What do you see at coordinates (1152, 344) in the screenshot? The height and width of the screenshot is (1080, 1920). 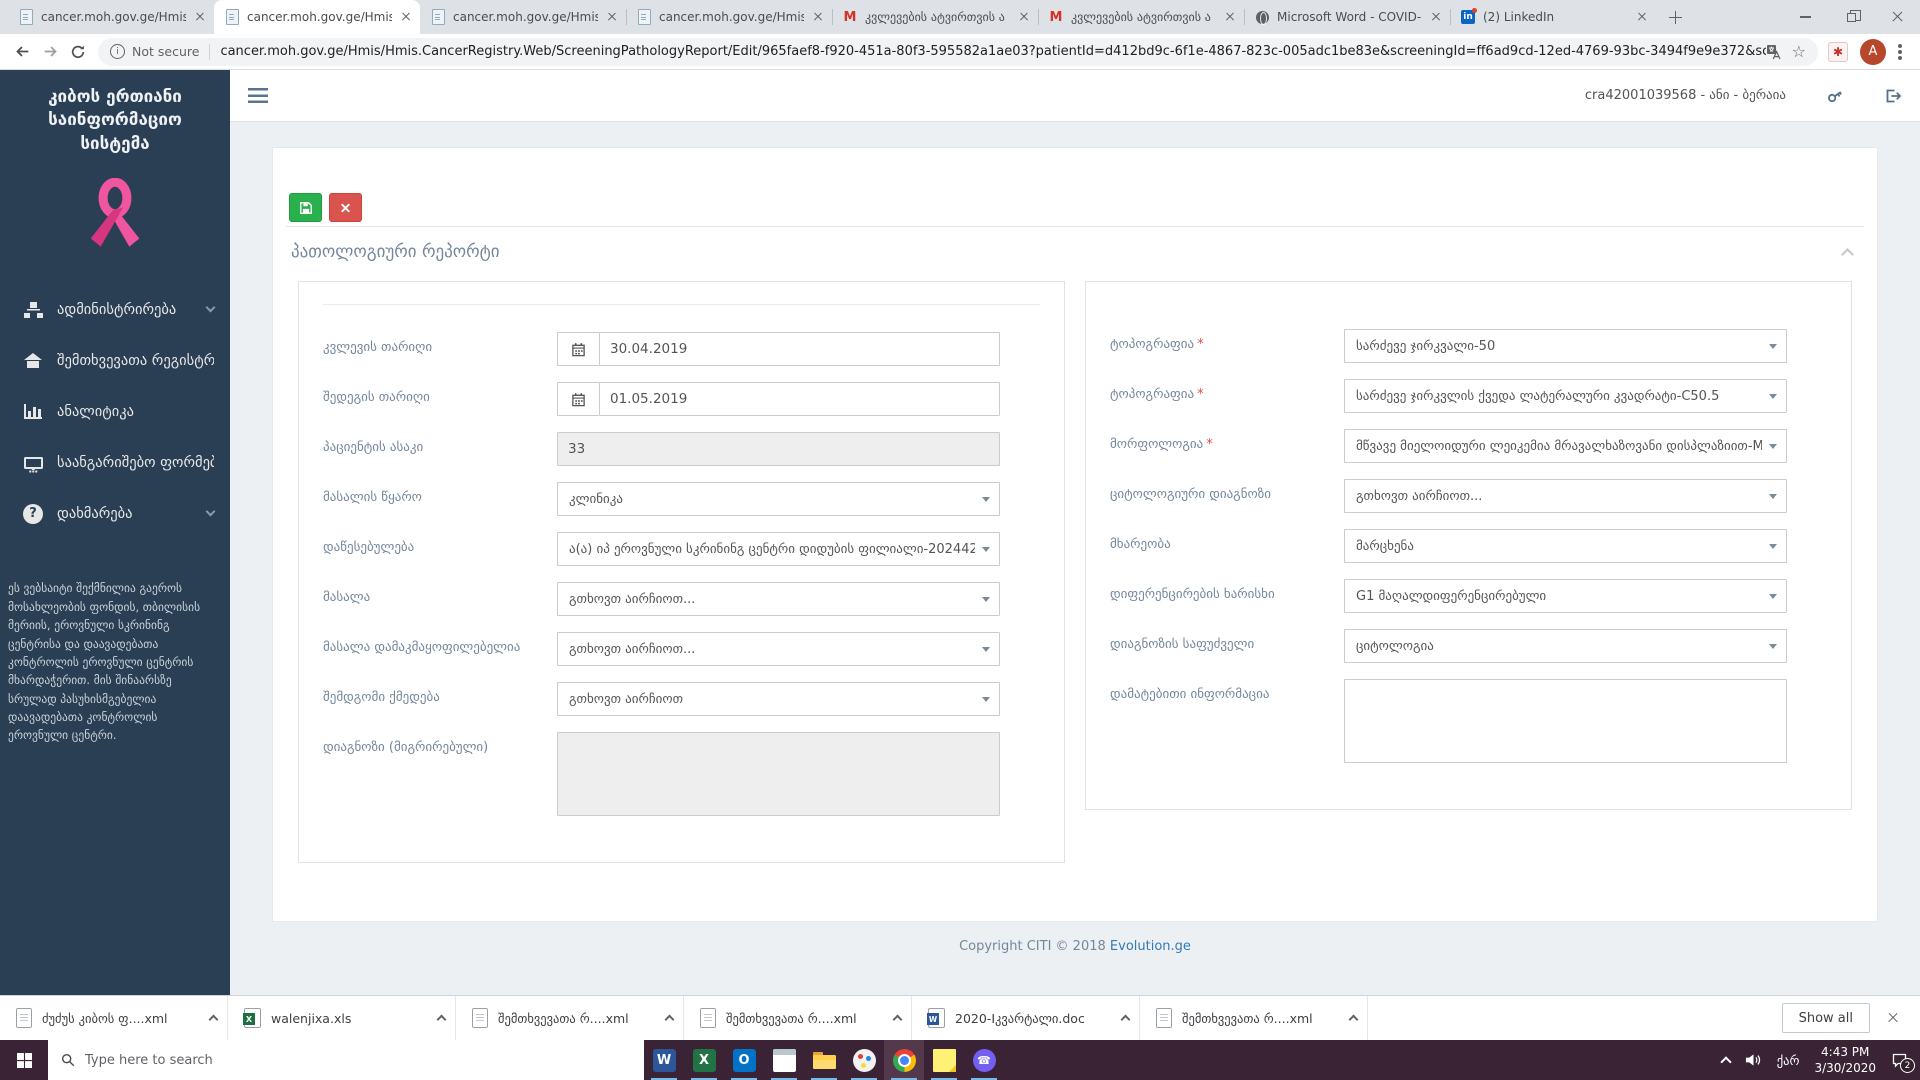 I see `field-label: ტოპოგრაფია` at bounding box center [1152, 344].